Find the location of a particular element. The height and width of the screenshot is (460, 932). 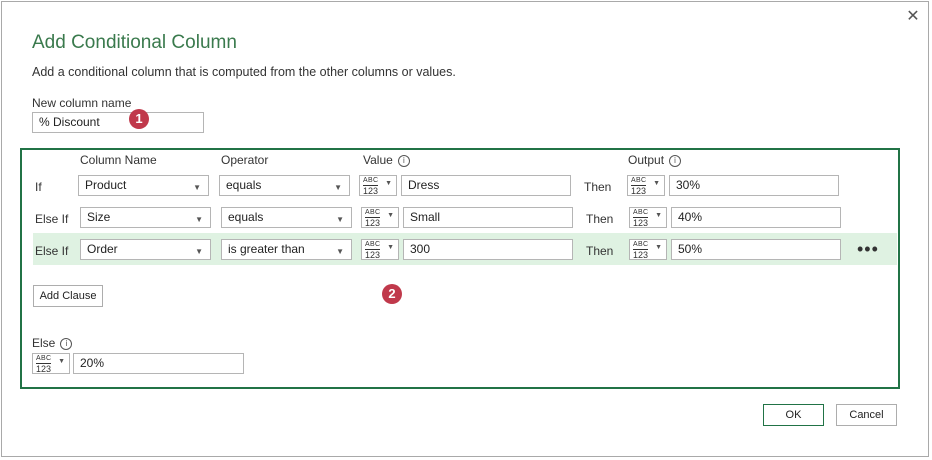

header-output-label: Output is located at coordinates (646, 160).